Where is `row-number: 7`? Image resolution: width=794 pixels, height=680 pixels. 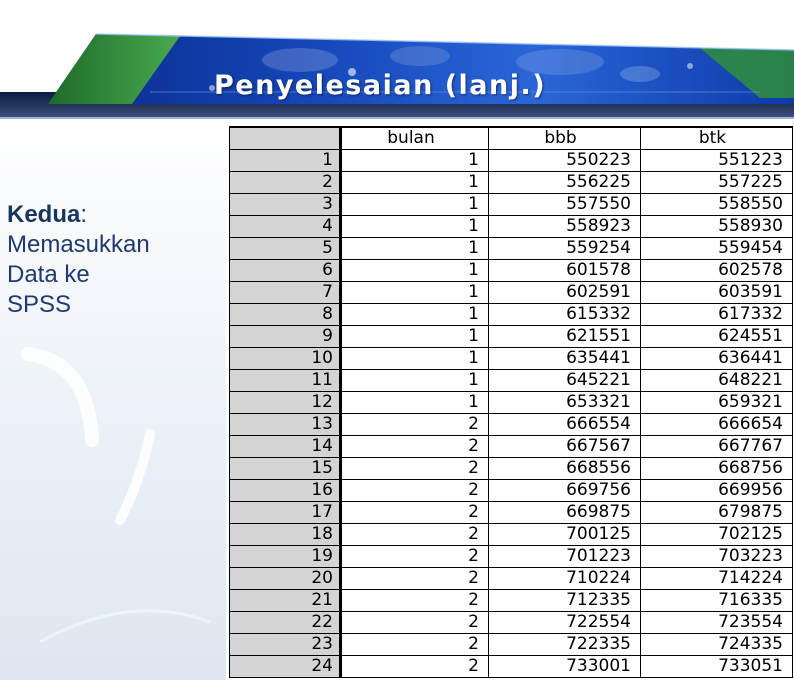 row-number: 7 is located at coordinates (285, 292).